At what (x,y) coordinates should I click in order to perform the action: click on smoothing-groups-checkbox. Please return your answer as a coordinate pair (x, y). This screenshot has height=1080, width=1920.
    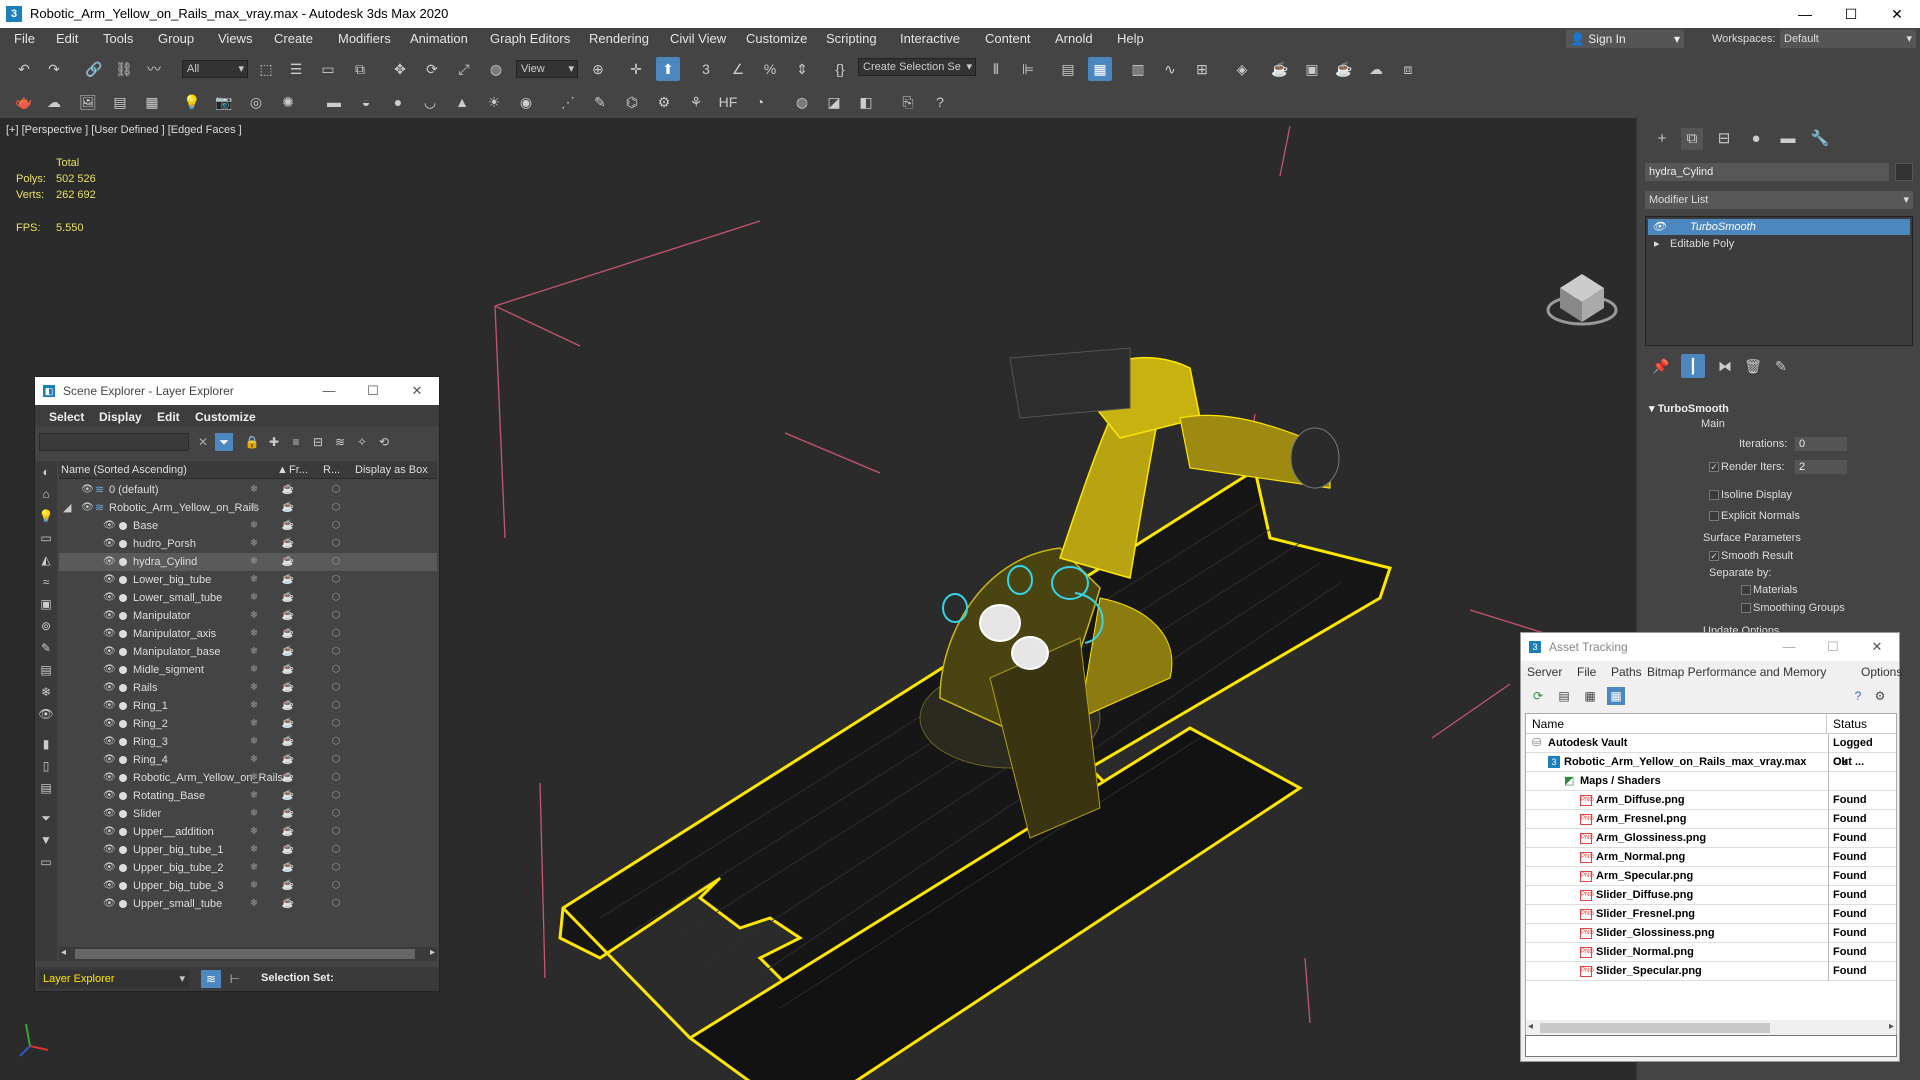
    Looking at the image, I should click on (1746, 608).